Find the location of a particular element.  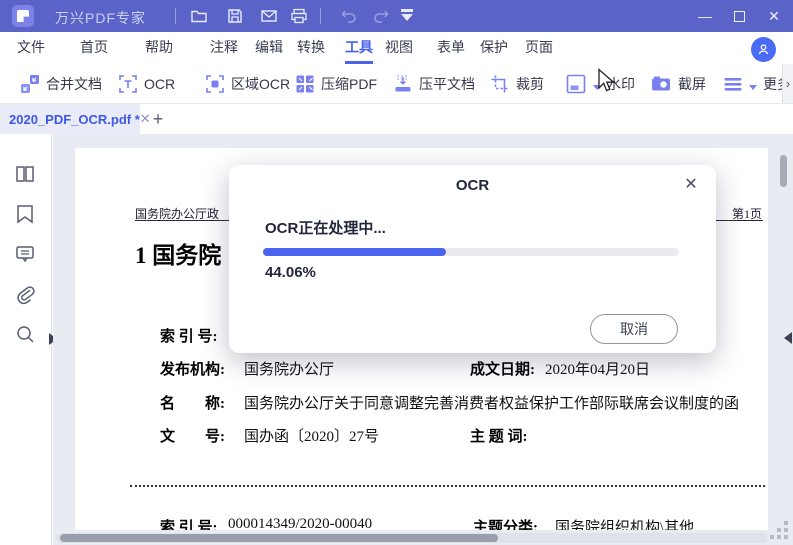

dialog-title: OCR is located at coordinates (472, 185).